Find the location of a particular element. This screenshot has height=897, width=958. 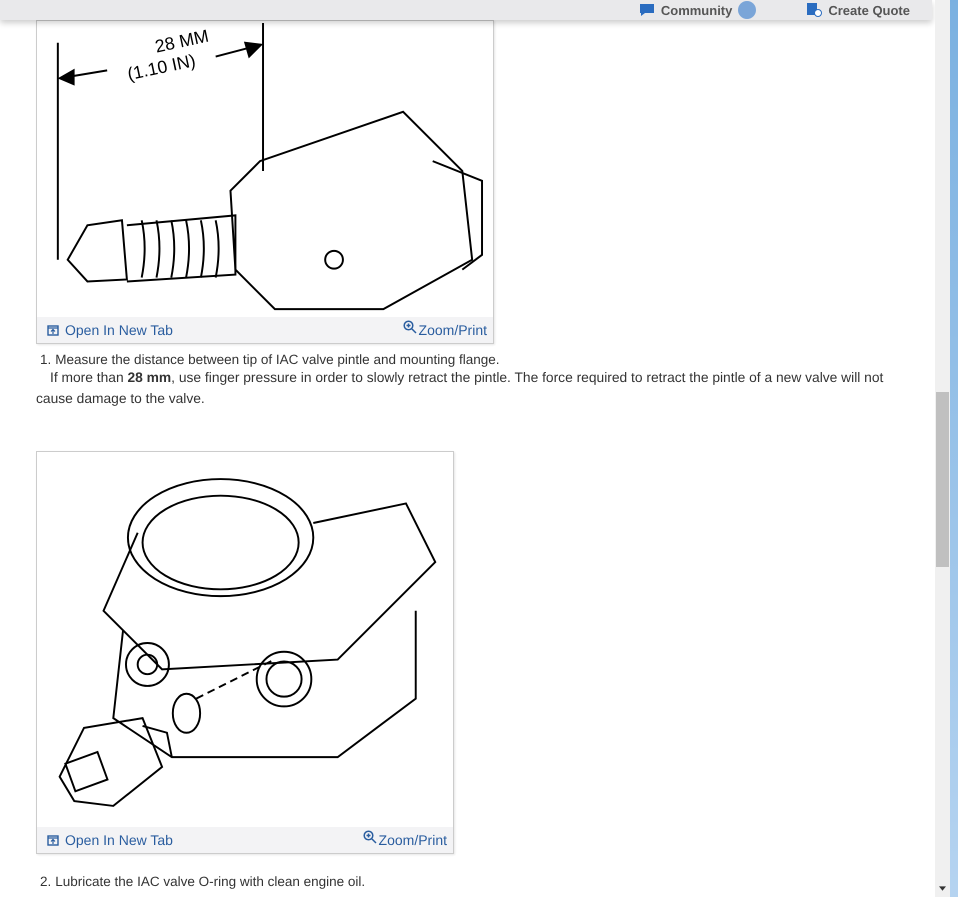

document-add-icon is located at coordinates (814, 10).